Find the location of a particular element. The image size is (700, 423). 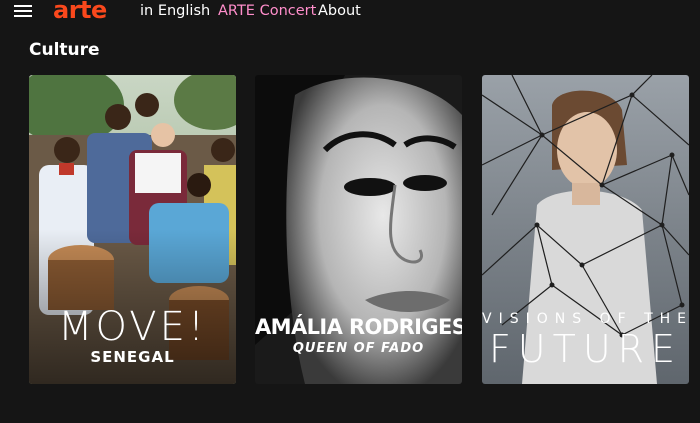

card-subtitle: FUTURE is located at coordinates (585, 349).